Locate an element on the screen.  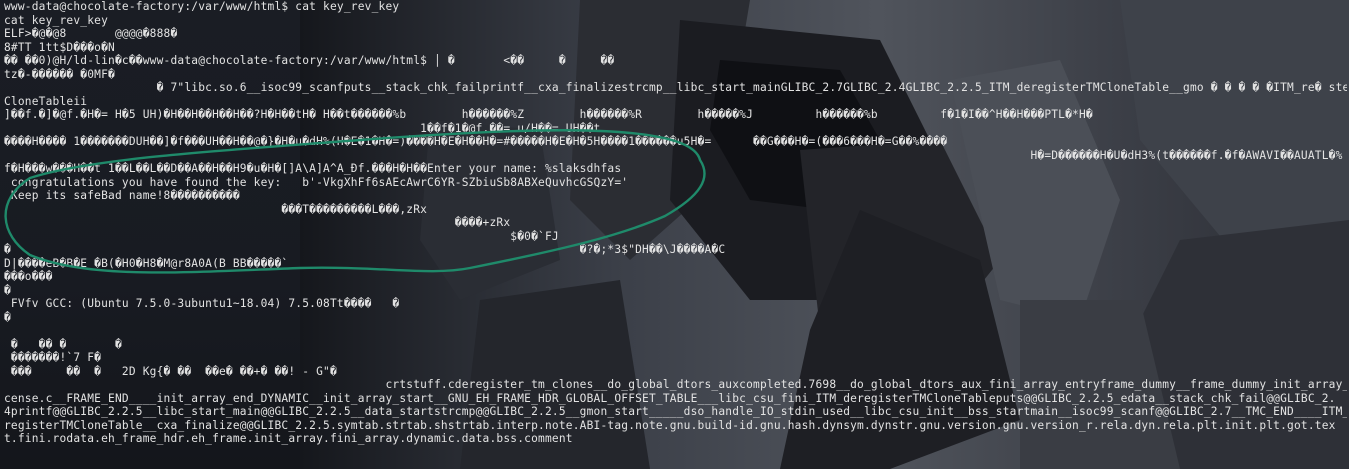
terminal-line: ���o��� is located at coordinates (28, 276).